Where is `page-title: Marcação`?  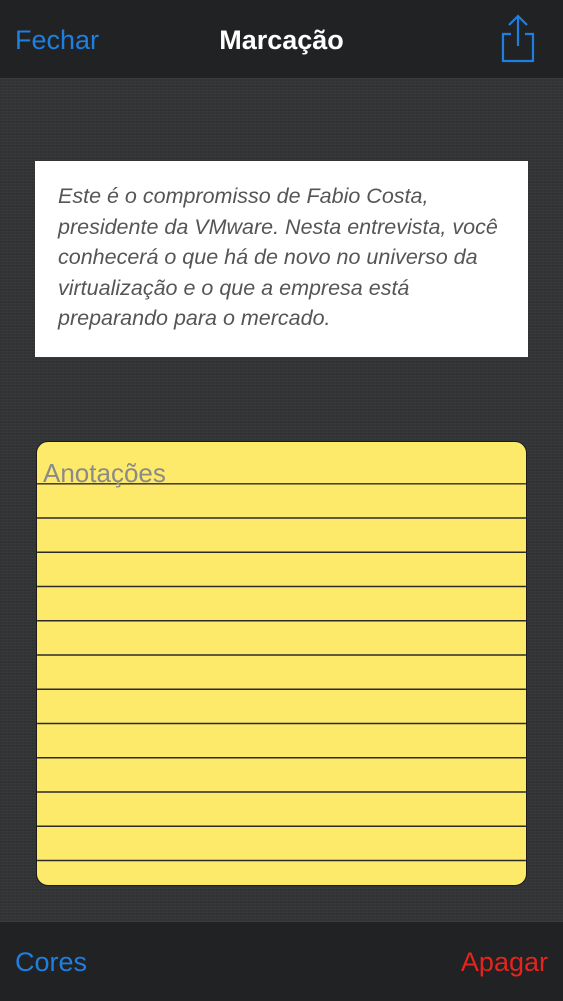 page-title: Marcação is located at coordinates (281, 40).